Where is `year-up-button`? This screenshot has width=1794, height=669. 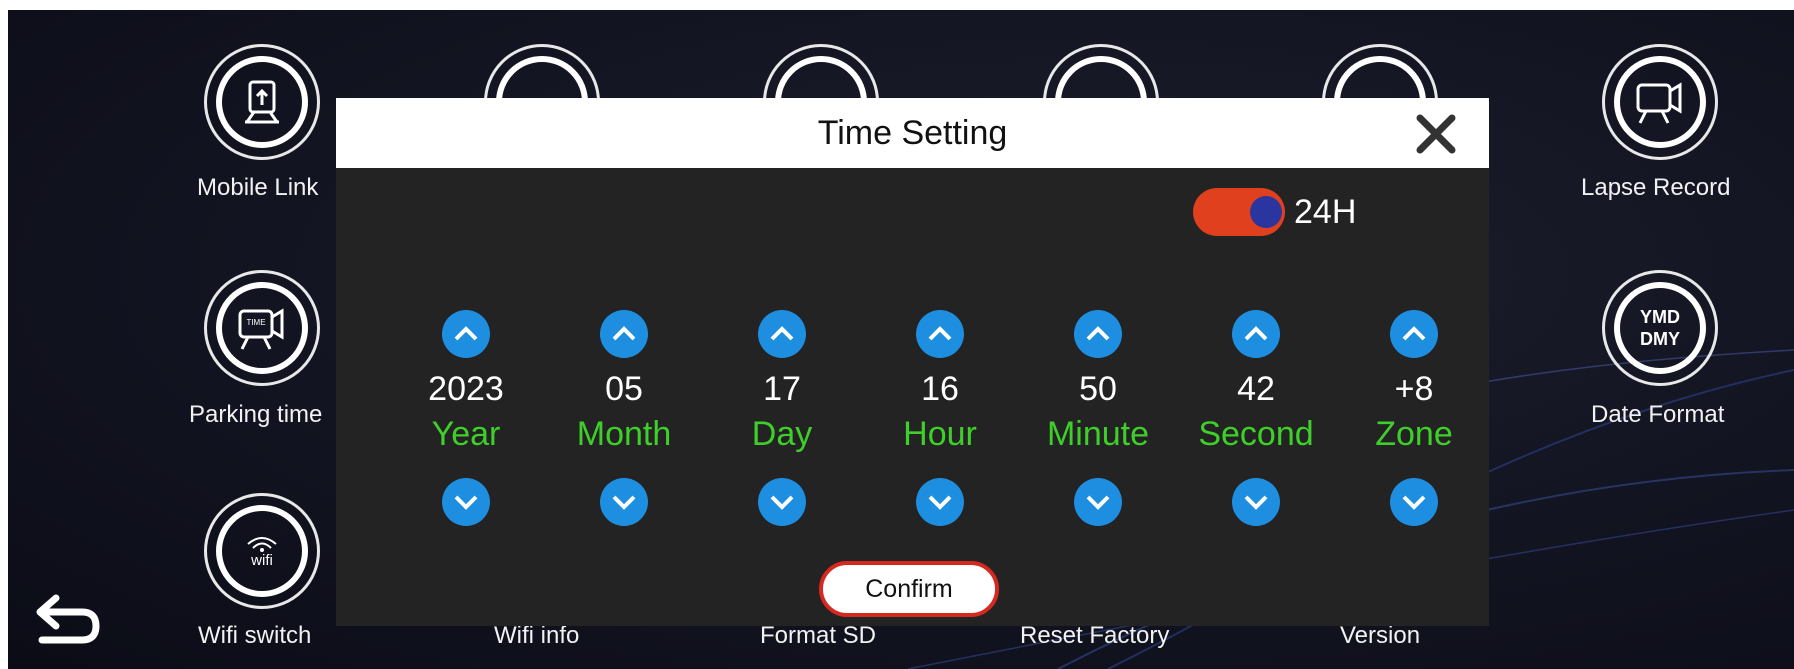
year-up-button is located at coordinates (466, 334).